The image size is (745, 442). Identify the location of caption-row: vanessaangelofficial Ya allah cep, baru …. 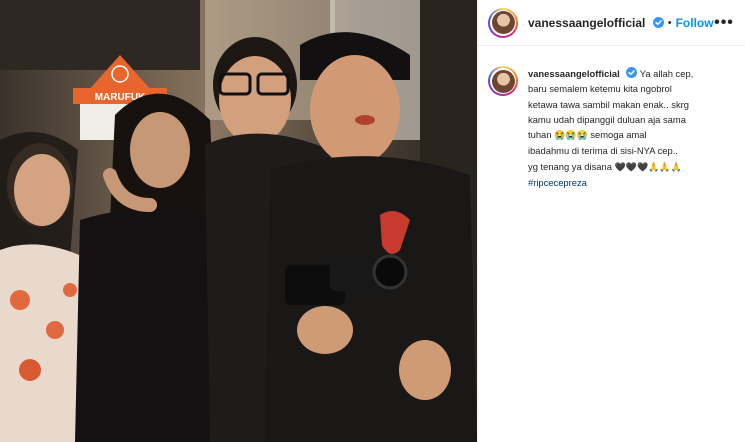
(611, 118).